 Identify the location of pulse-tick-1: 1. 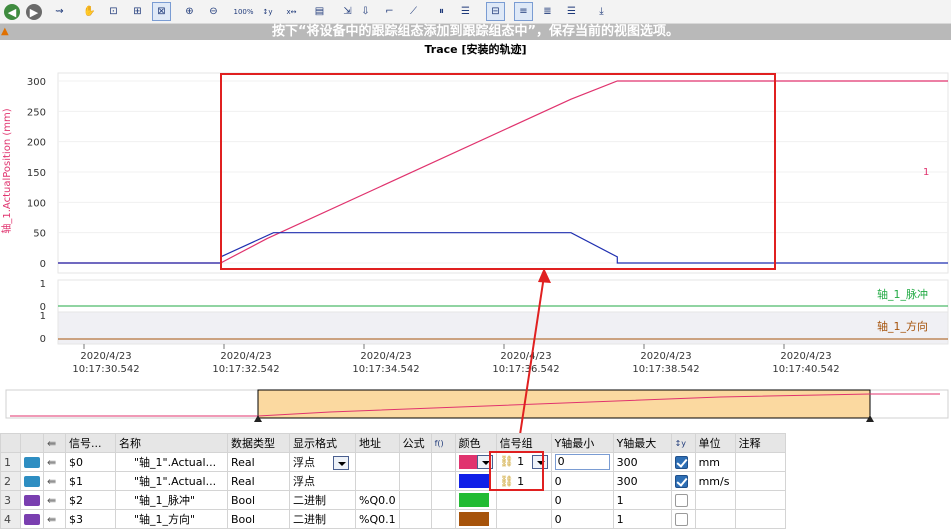
(43, 284).